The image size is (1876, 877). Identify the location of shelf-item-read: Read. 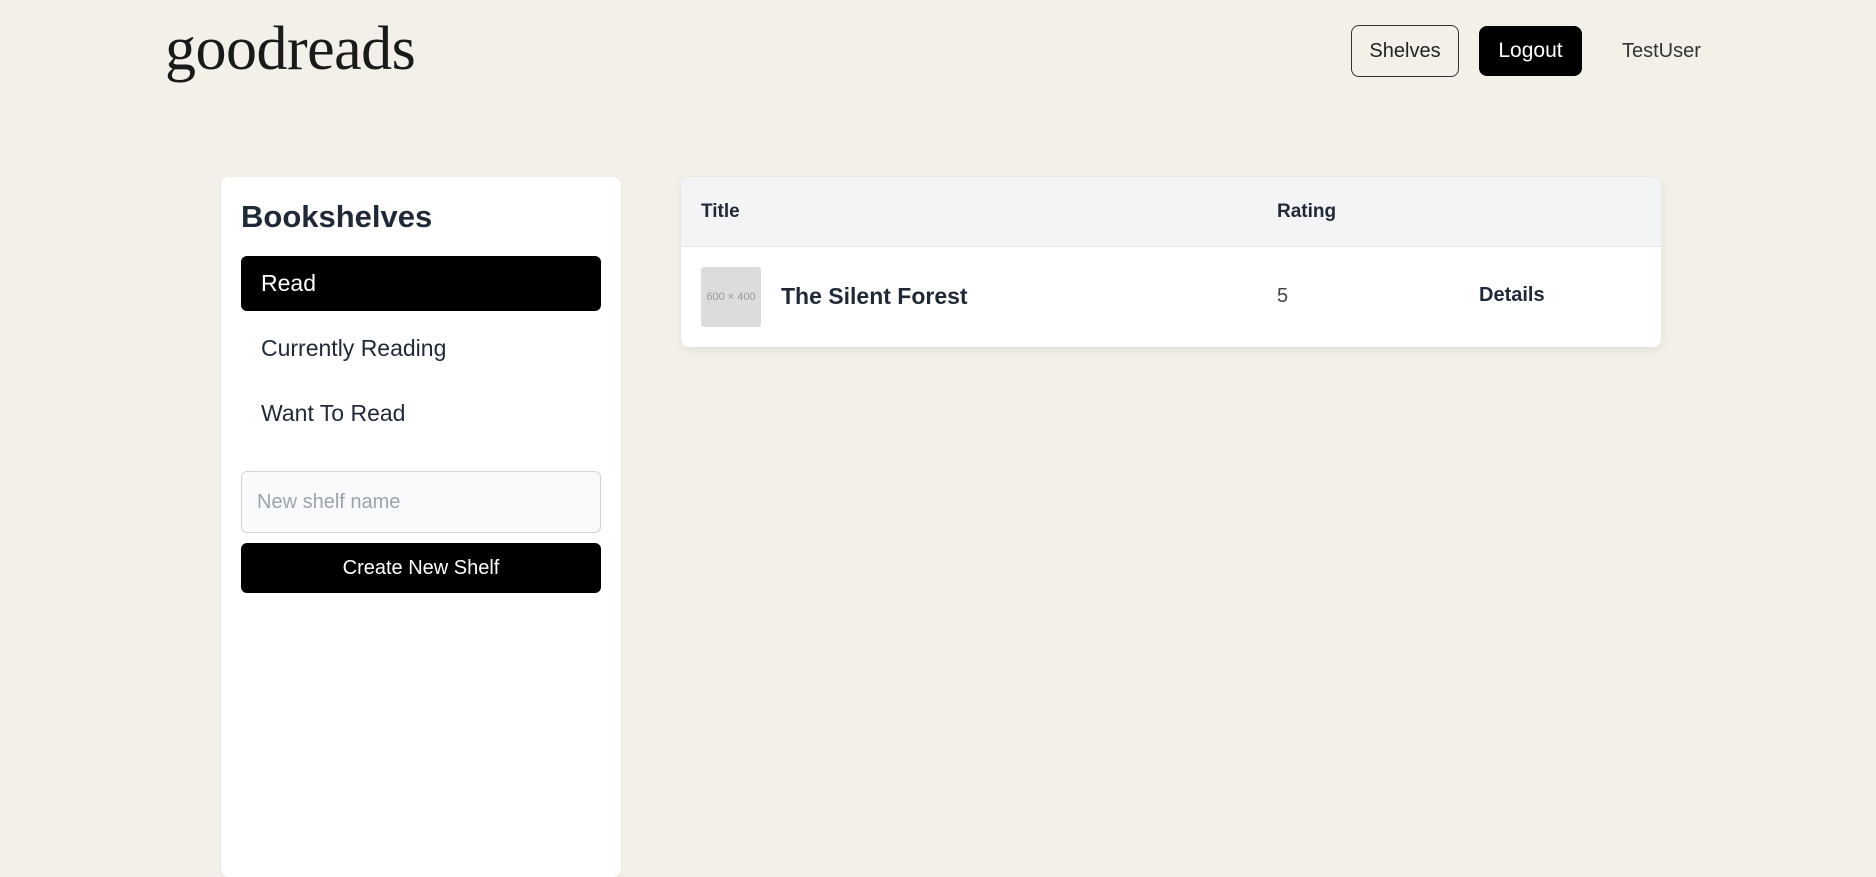
(421, 283).